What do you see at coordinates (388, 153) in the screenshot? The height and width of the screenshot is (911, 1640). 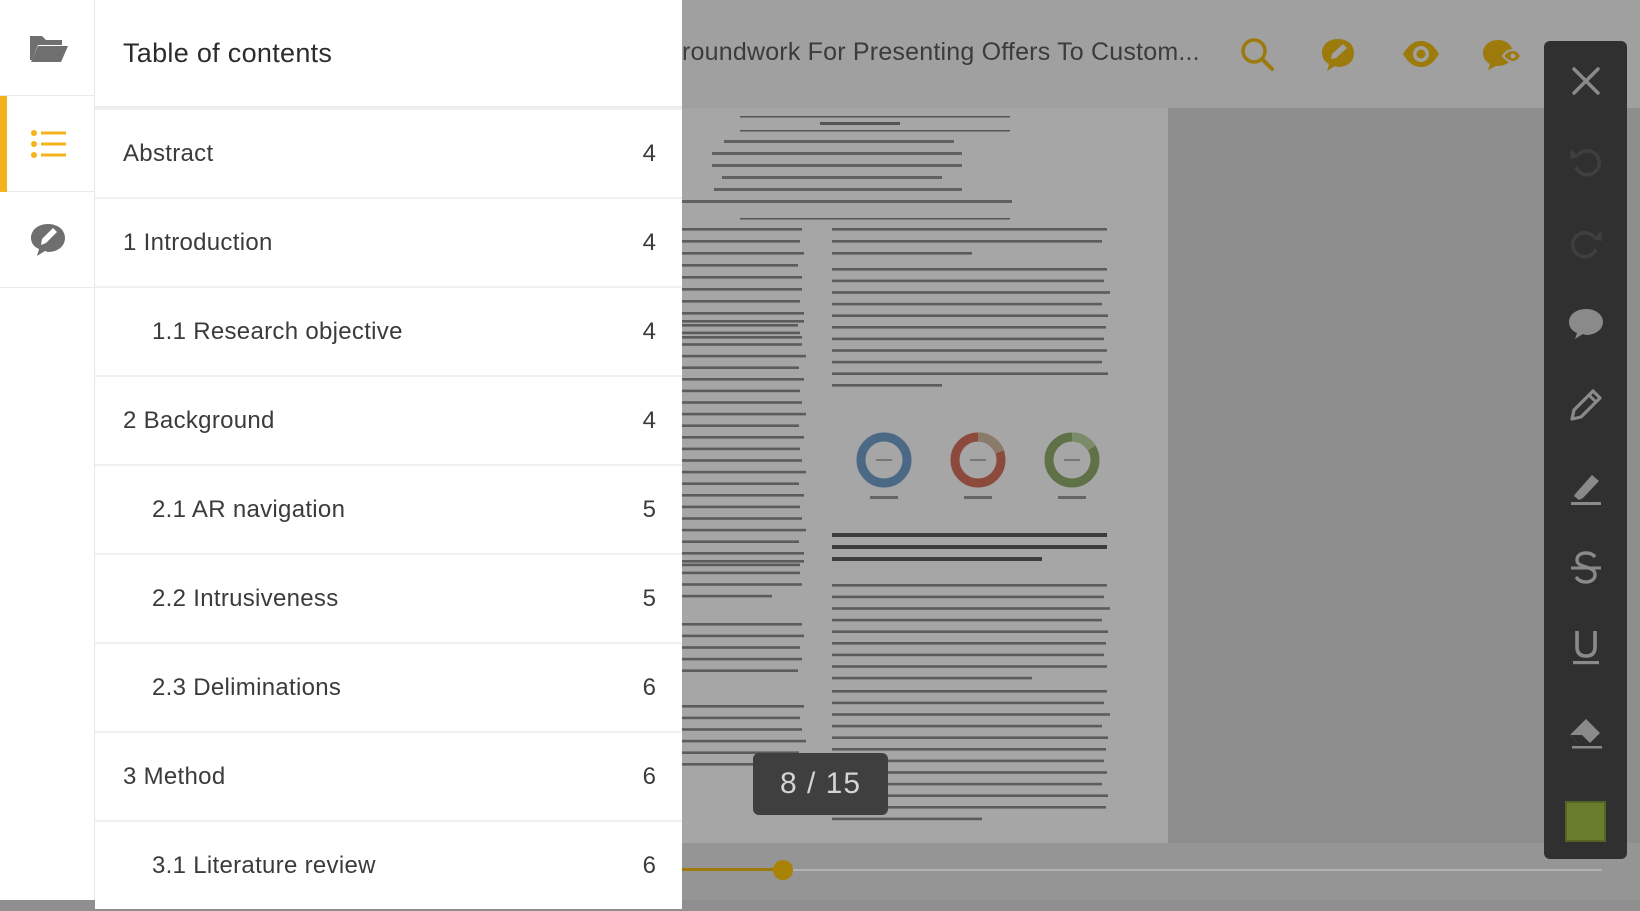 I see `toc-item: Abstract 4` at bounding box center [388, 153].